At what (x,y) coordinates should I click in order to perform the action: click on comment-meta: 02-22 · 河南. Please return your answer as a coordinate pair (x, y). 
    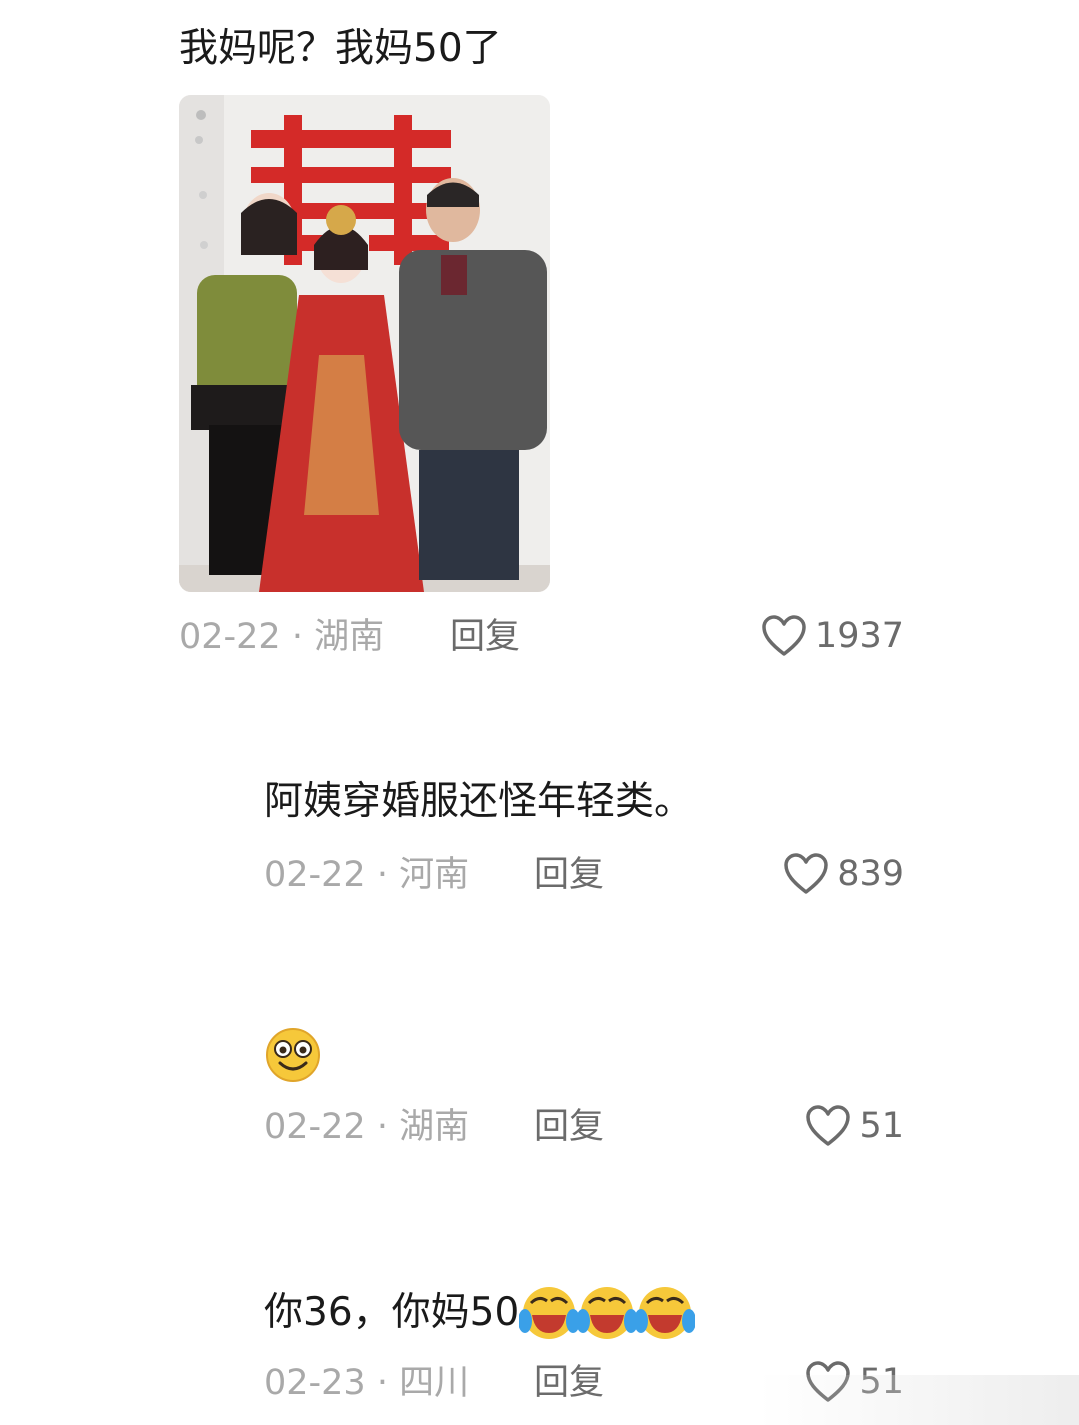
    Looking at the image, I should click on (366, 875).